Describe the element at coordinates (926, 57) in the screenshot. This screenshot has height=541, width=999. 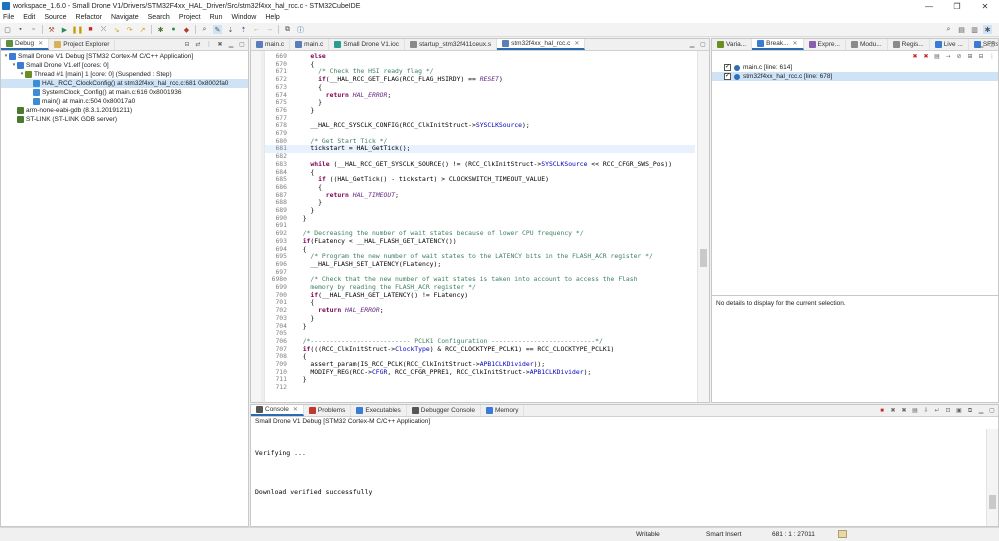
I see `remove-all-icon: ✖` at that location.